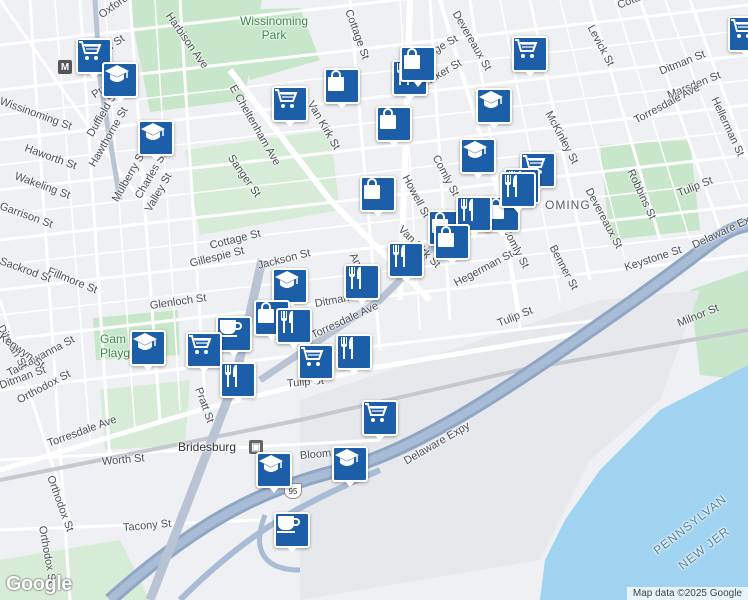 The height and width of the screenshot is (600, 748). What do you see at coordinates (719, 325) in the screenshot?
I see `park-area` at bounding box center [719, 325].